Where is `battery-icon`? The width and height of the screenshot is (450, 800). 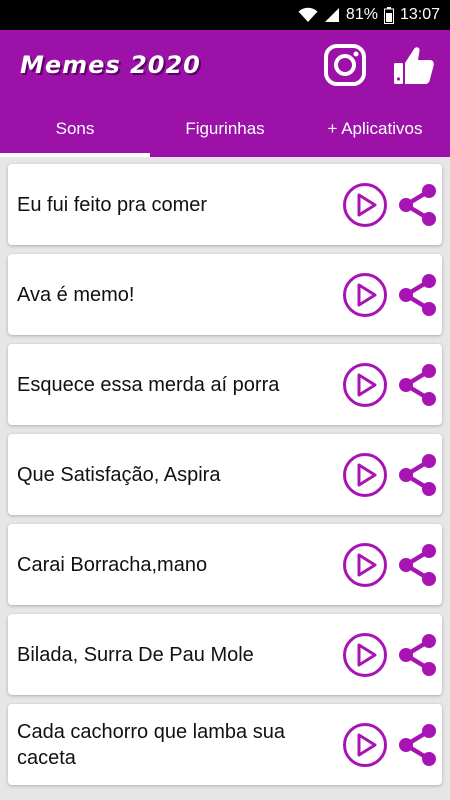
battery-icon is located at coordinates (388, 15).